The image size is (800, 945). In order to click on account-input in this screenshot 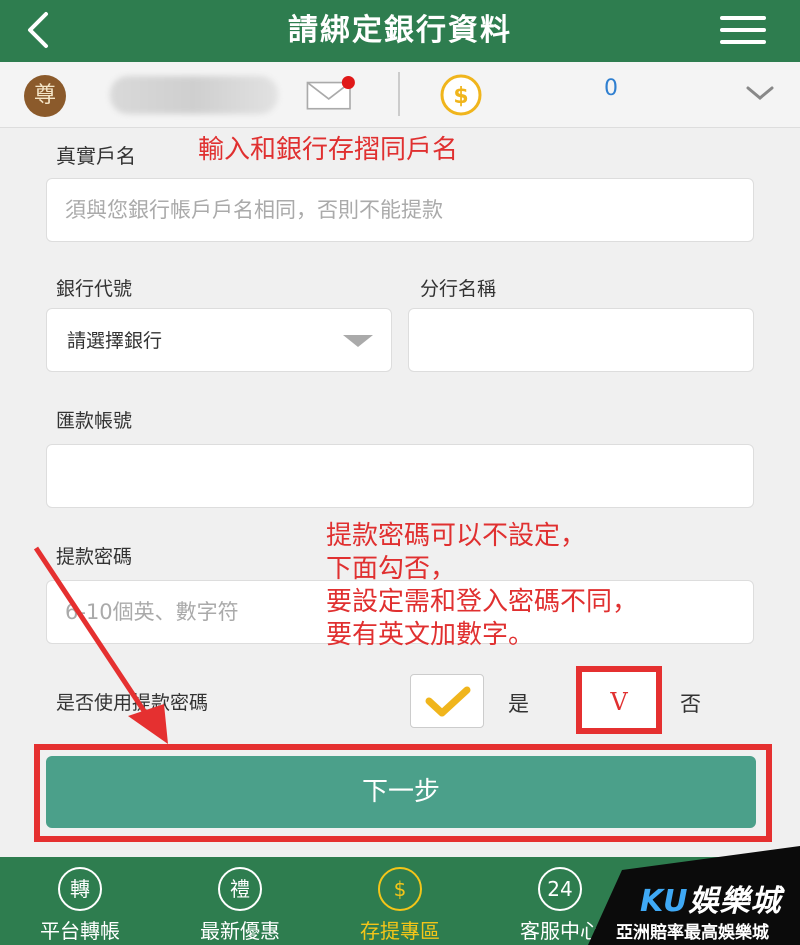, I will do `click(400, 476)`.